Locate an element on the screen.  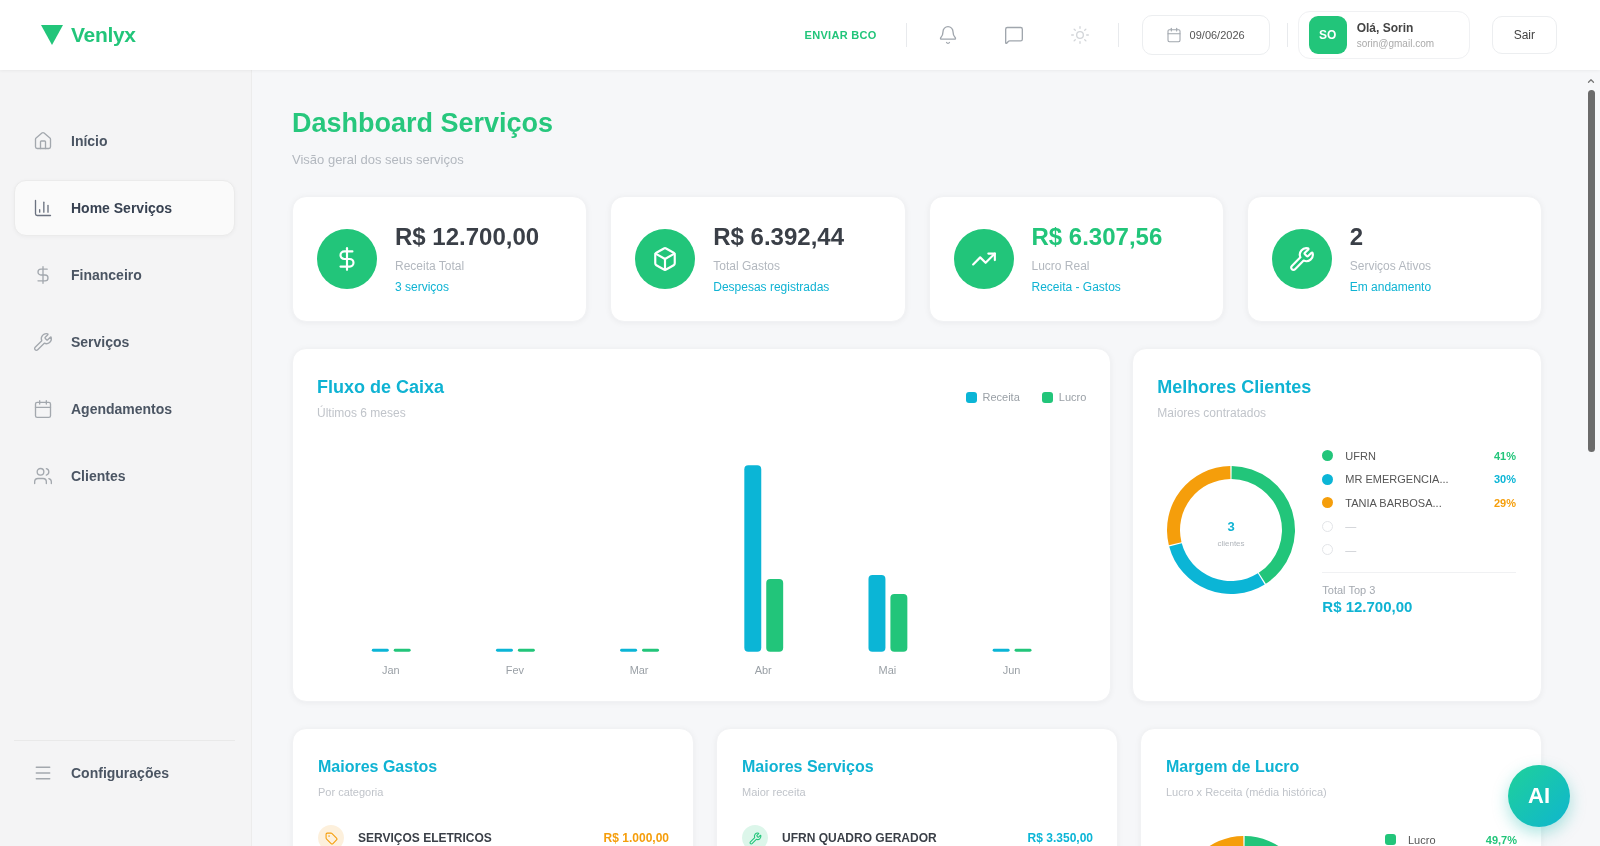
card-subtitle: Por categoria is located at coordinates (351, 792).